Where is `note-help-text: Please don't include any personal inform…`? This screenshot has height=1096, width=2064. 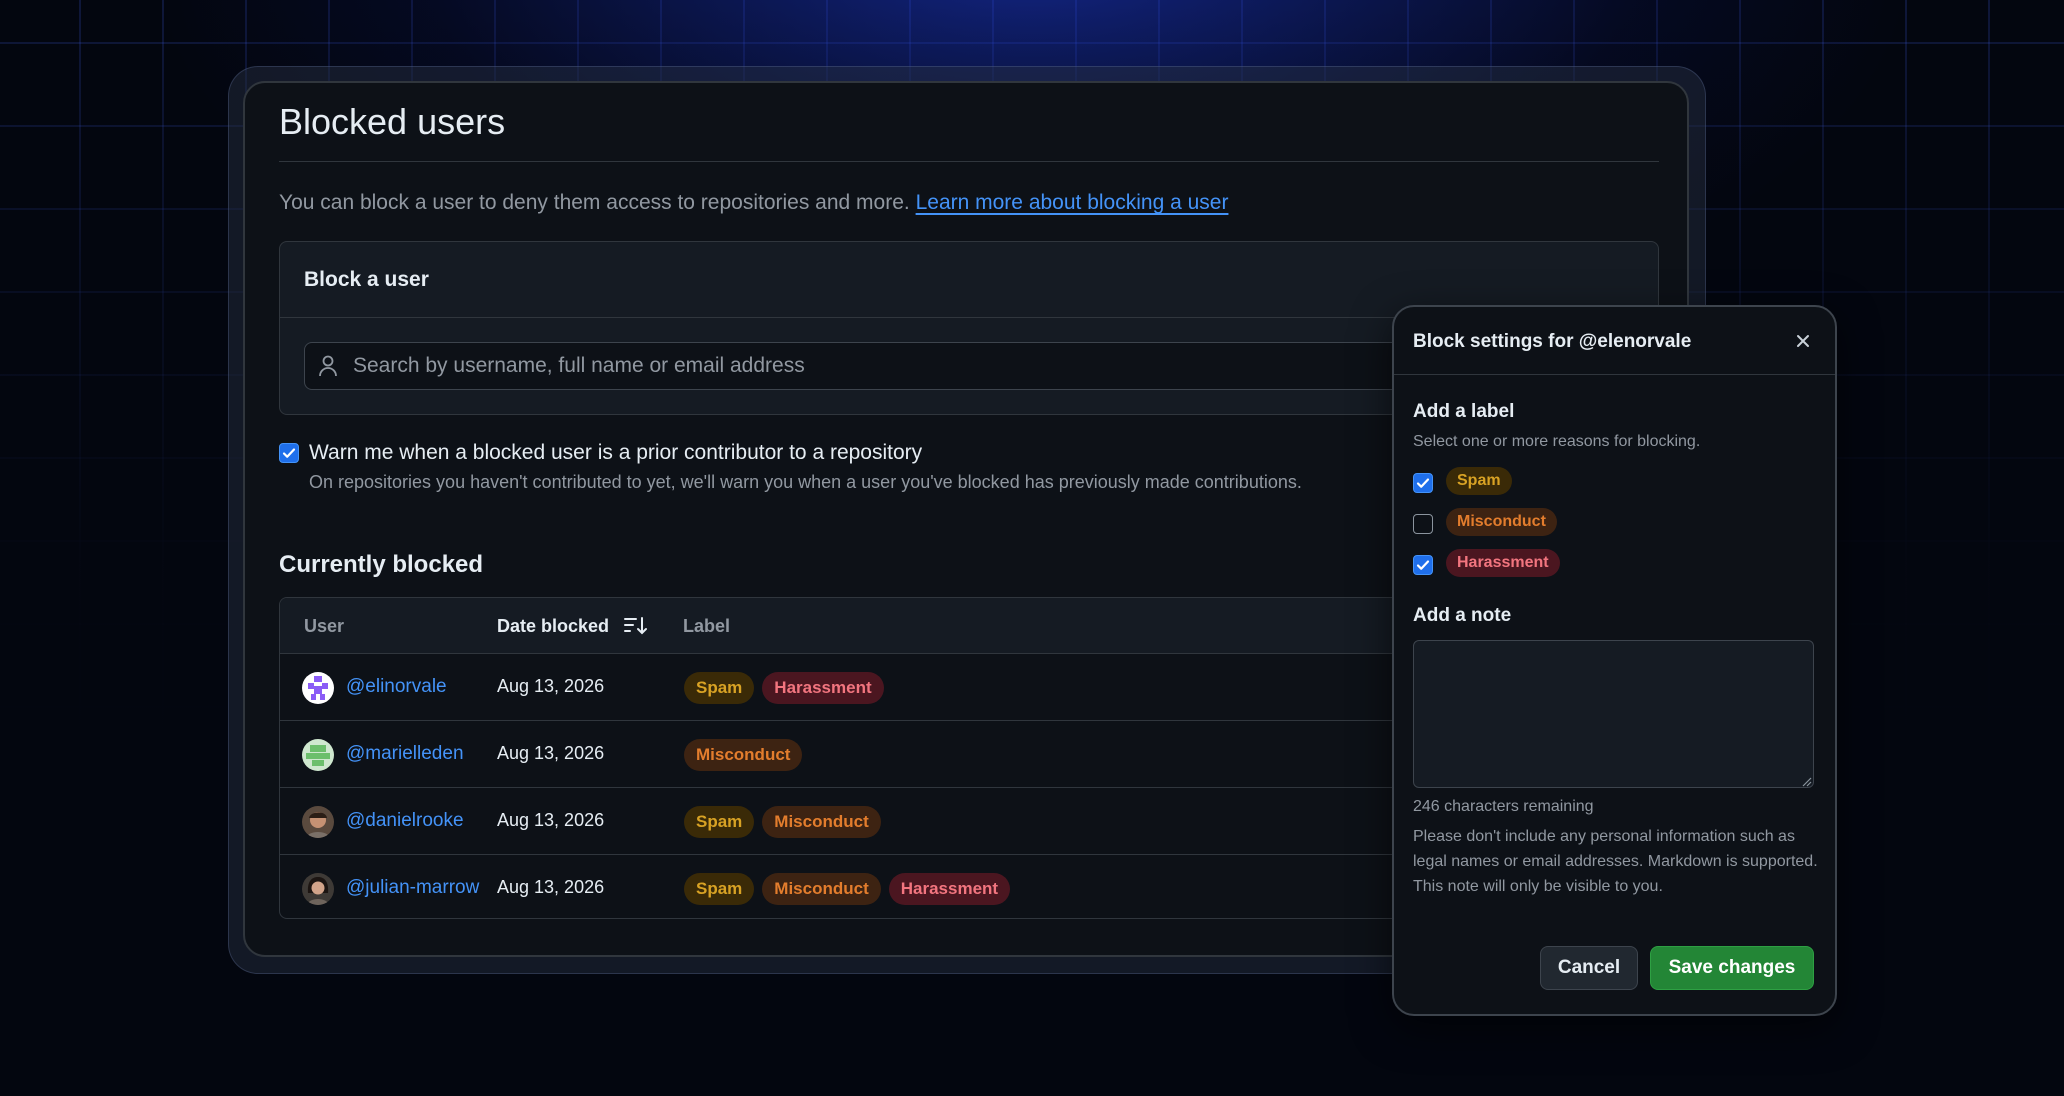 note-help-text: Please don't include any personal inform… is located at coordinates (1615, 861).